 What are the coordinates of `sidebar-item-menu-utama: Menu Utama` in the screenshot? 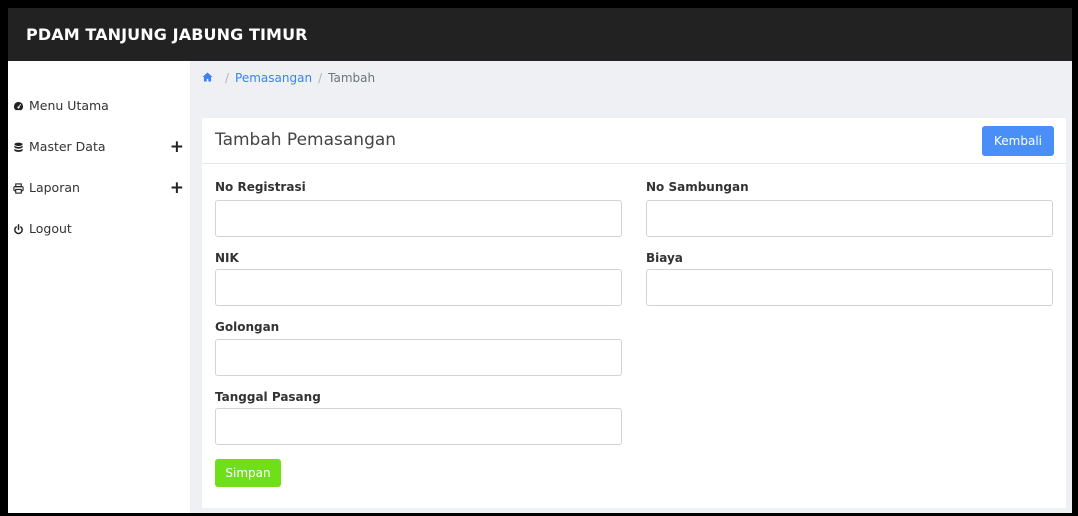 It's located at (99, 105).